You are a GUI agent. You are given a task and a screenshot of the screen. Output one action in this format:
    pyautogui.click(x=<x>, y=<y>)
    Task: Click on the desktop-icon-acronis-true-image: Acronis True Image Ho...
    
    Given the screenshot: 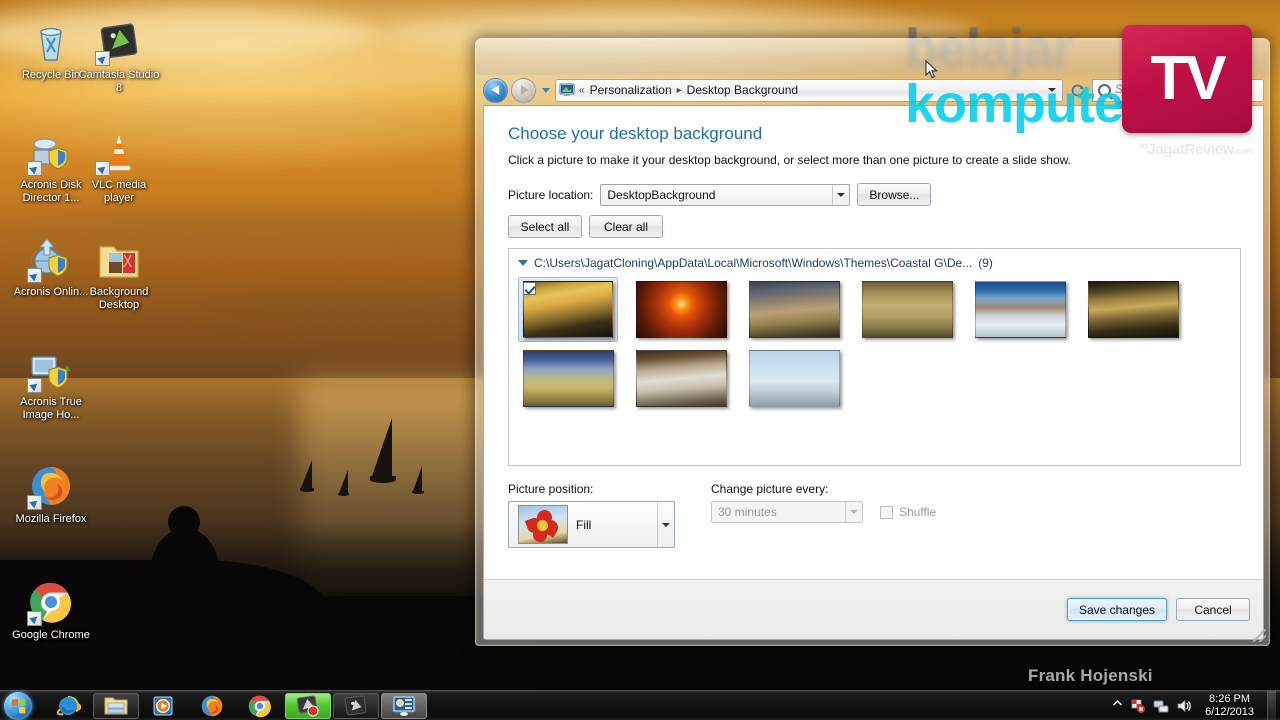 What is the action you would take?
    pyautogui.click(x=51, y=383)
    